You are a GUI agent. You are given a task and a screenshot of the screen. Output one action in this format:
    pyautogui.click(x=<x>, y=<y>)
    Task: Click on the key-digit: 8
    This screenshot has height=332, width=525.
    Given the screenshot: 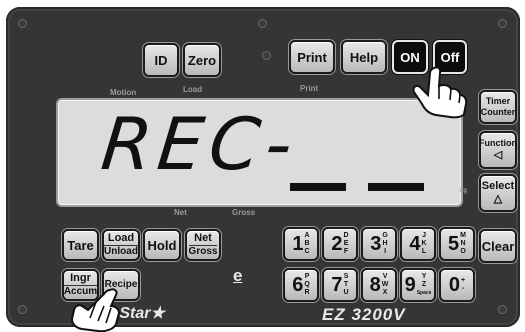 What is the action you would take?
    pyautogui.click(x=375, y=285)
    